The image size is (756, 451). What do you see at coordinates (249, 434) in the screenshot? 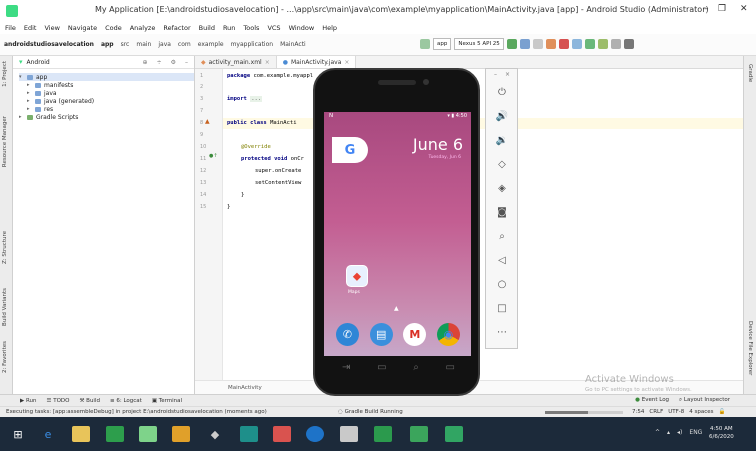
I see `mail-icon` at bounding box center [249, 434].